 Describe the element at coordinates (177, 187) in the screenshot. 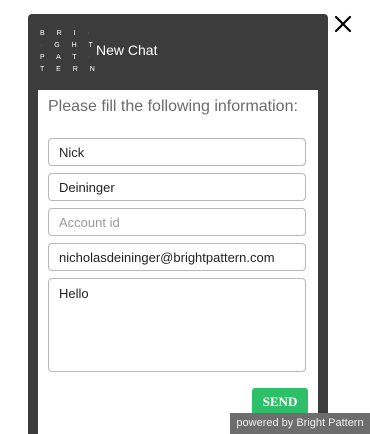

I see `last-name-field` at that location.